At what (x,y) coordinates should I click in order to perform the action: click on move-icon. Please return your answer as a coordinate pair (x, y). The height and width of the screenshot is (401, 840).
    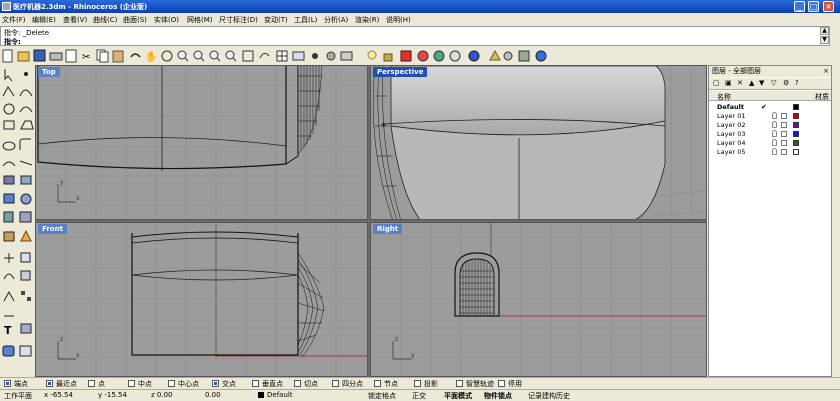
    Looking at the image, I should click on (9, 258).